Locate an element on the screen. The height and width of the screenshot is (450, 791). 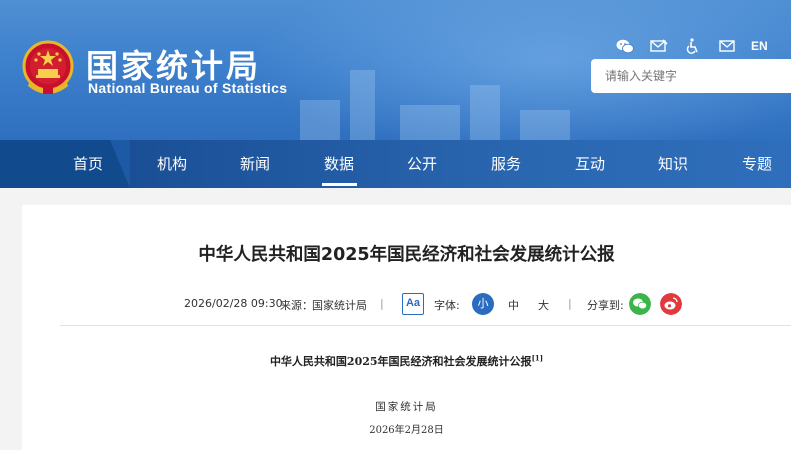
font-toggle-button: Aa is located at coordinates (413, 304).